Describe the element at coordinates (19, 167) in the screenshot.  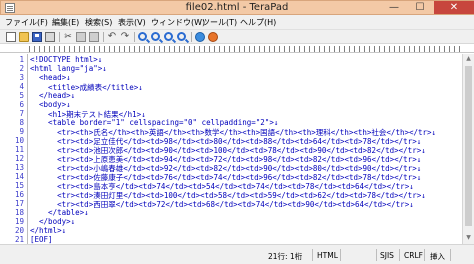
I see `line-number: 13` at that location.